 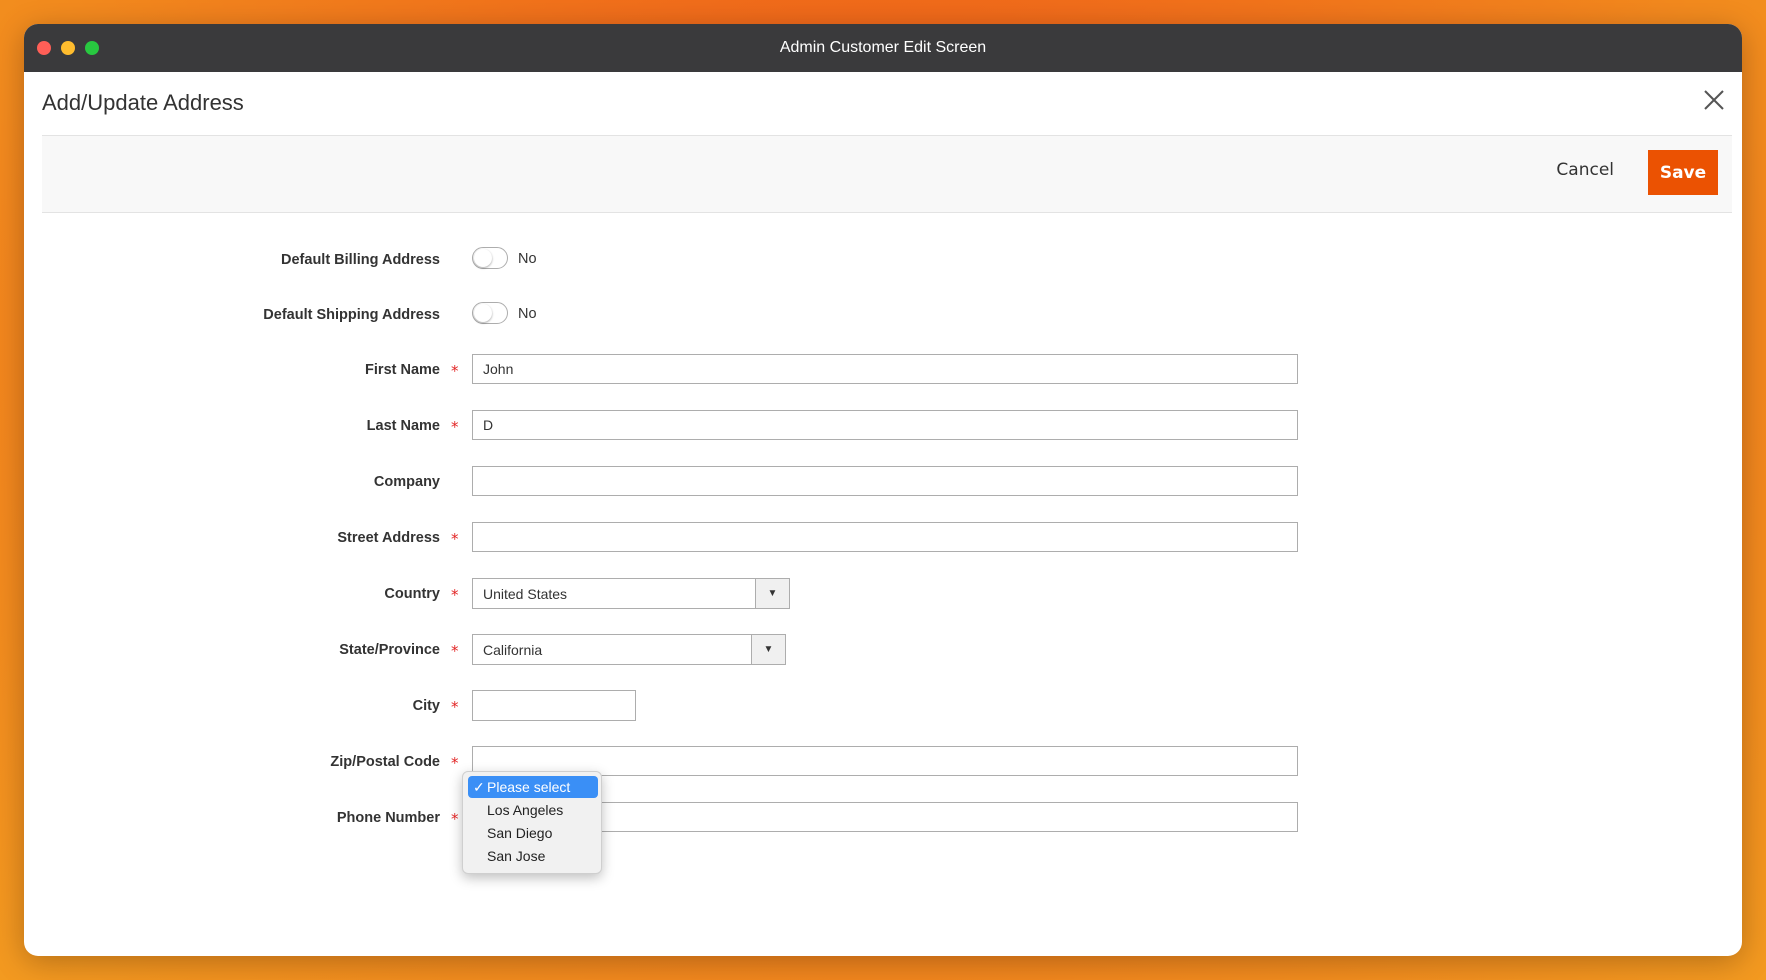 I want to click on close-icon, so click(x=1714, y=100).